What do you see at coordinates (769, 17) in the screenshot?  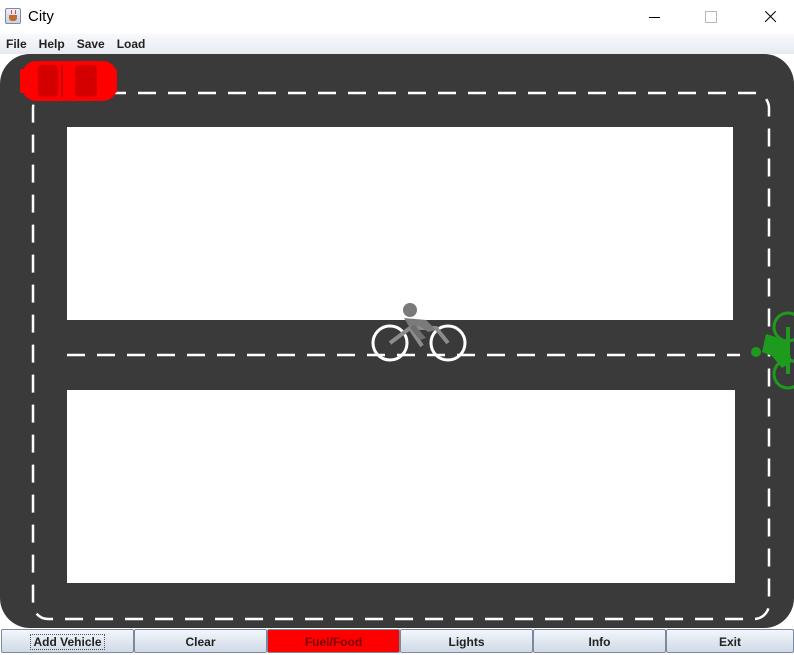 I see `close-button` at bounding box center [769, 17].